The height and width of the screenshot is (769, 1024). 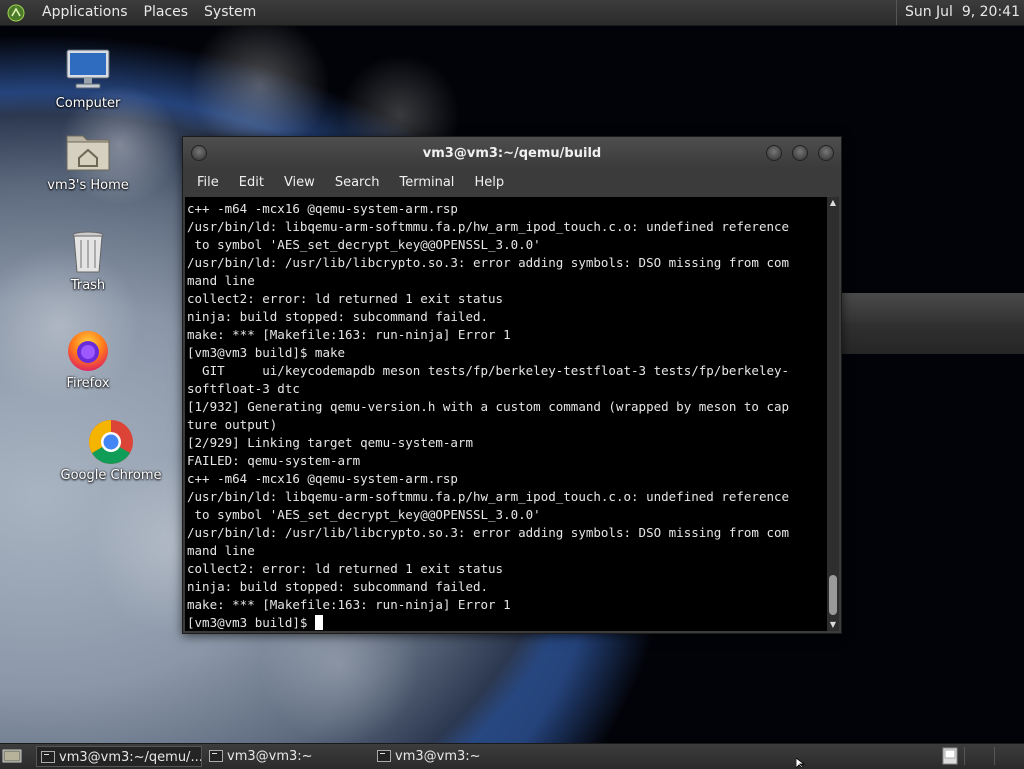 I want to click on desktop-icon-computer: Computer, so click(x=88, y=78).